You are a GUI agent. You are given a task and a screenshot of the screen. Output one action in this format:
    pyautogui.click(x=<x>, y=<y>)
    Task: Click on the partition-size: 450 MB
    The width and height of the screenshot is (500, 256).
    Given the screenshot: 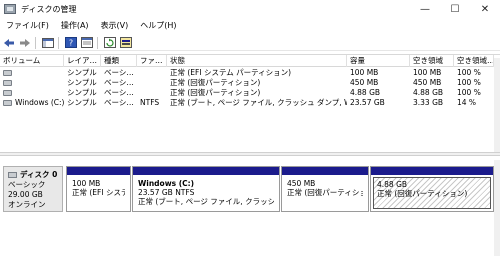 What is the action you would take?
    pyautogui.click(x=301, y=183)
    